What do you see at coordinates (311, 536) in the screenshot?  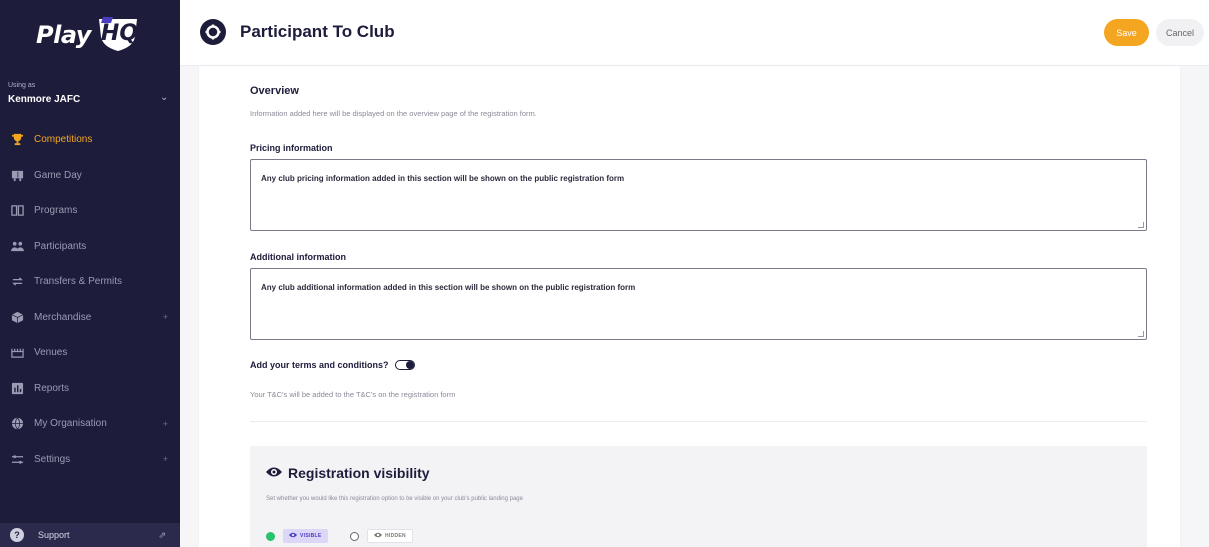 I see `visible-label: VISIBLE` at bounding box center [311, 536].